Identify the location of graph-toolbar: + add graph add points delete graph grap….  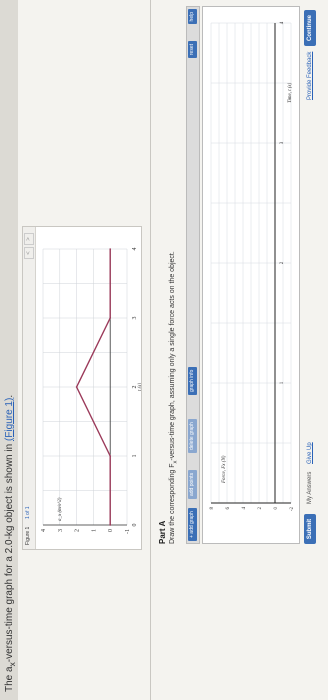
(193, 275).